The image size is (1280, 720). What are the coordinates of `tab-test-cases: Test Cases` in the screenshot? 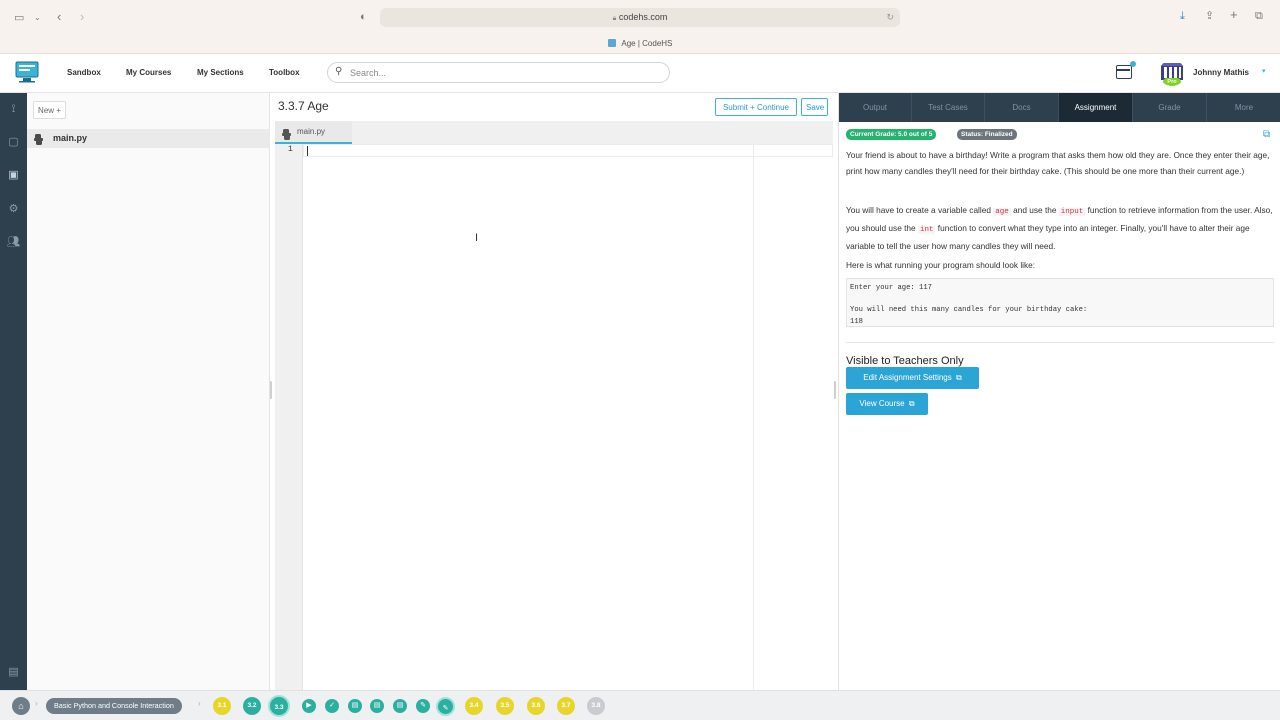 It's located at (948, 107).